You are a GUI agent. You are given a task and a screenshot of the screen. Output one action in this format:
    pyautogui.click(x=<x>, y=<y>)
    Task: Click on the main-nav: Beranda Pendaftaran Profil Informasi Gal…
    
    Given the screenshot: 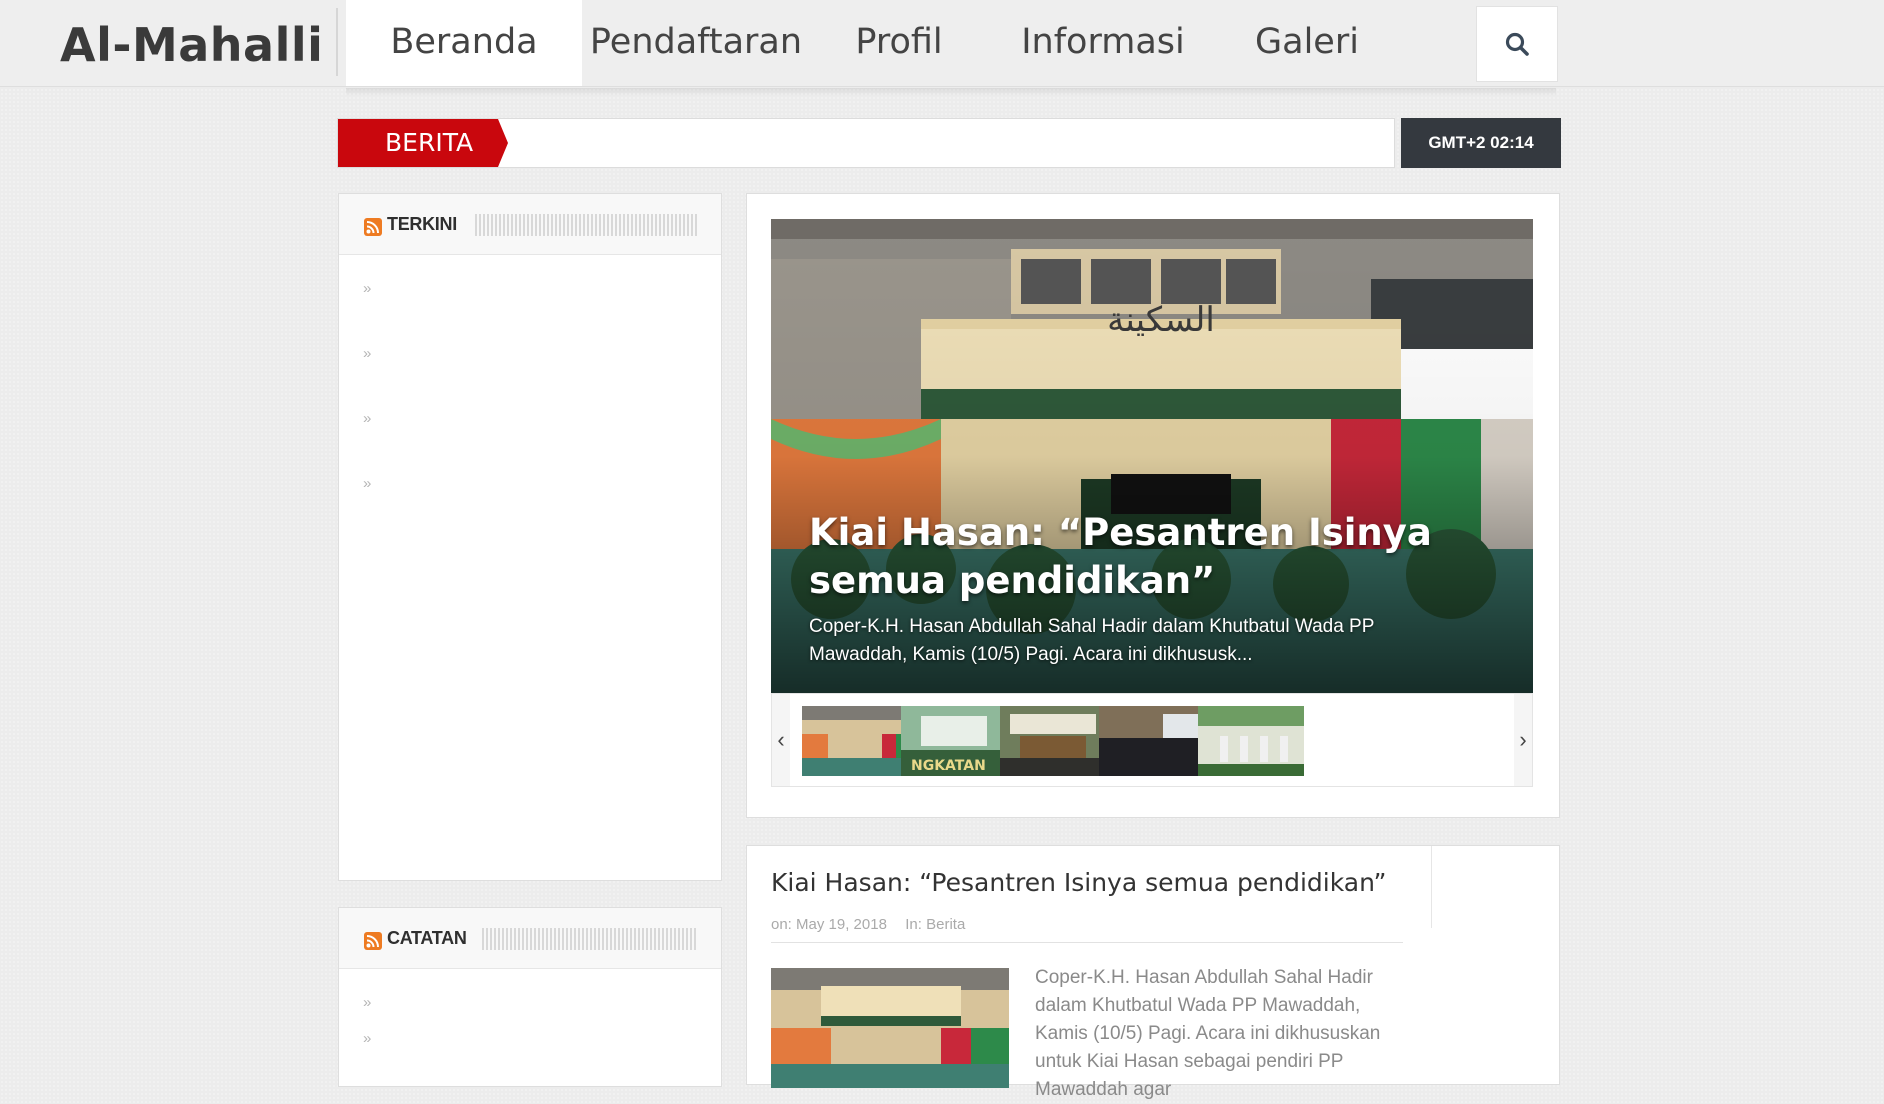 What is the action you would take?
    pyautogui.click(x=871, y=43)
    